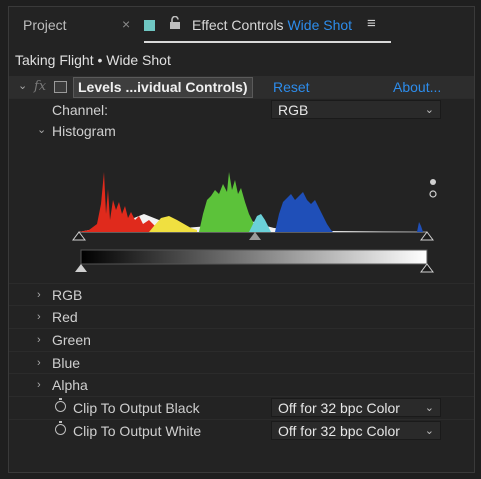  What do you see at coordinates (356, 109) in the screenshot?
I see `channel-select: RGB ⌄` at bounding box center [356, 109].